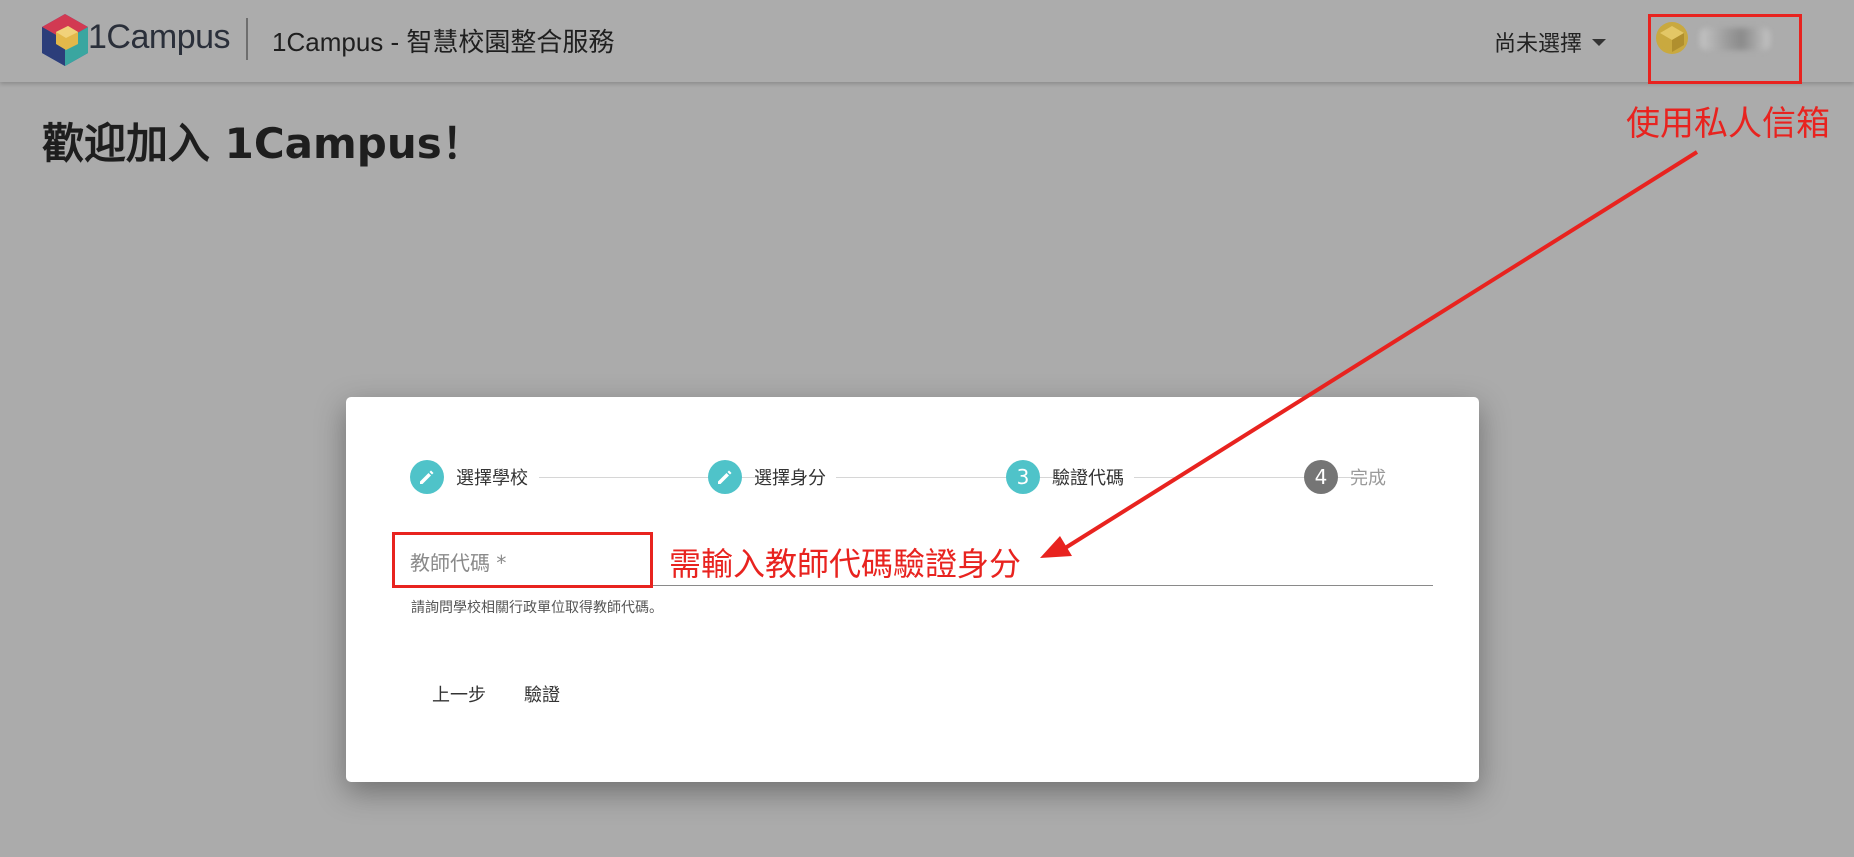 This screenshot has width=1854, height=857. I want to click on step-label: 驗證代碼, so click(1088, 478).